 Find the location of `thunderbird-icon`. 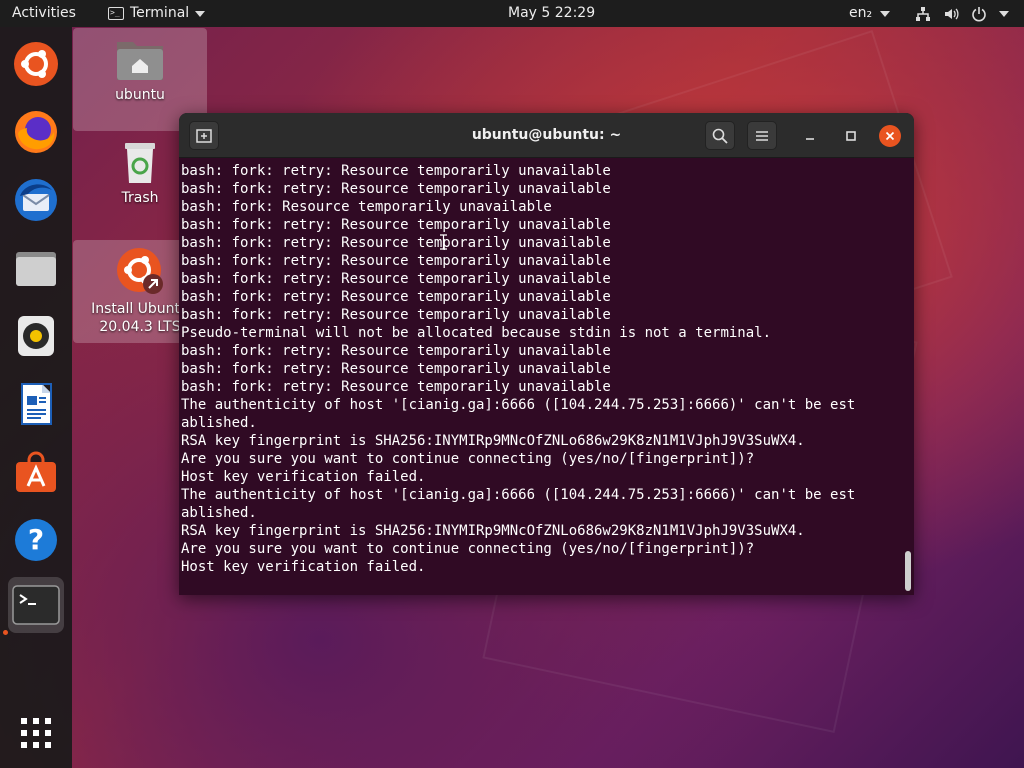

thunderbird-icon is located at coordinates (36, 200).